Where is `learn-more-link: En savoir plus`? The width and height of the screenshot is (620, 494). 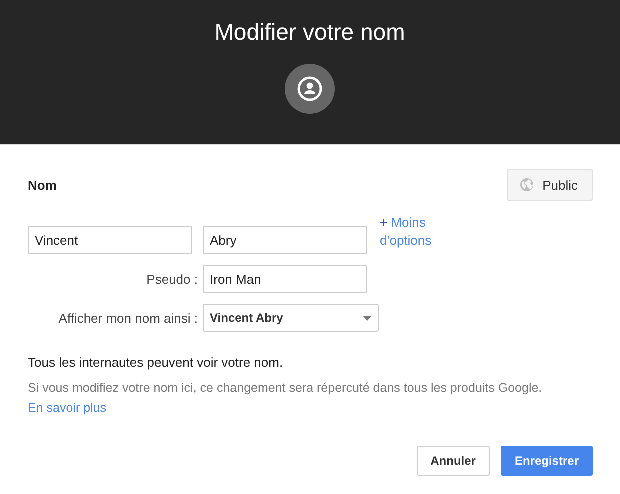 learn-more-link: En savoir plus is located at coordinates (67, 408).